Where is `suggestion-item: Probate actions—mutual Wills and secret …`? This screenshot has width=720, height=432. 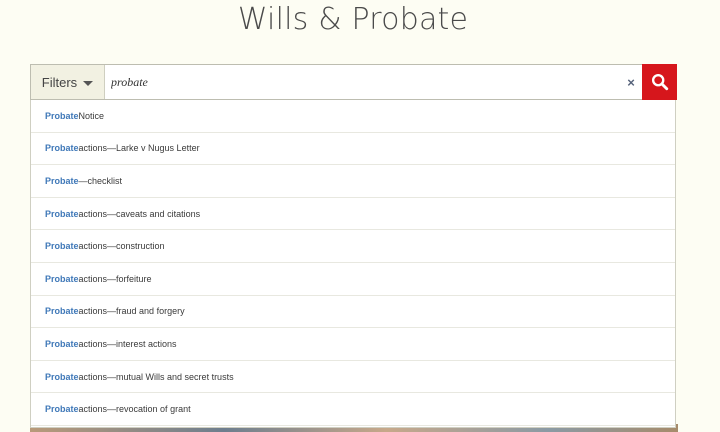
suggestion-item: Probate actions—mutual Wills and secret … is located at coordinates (353, 377).